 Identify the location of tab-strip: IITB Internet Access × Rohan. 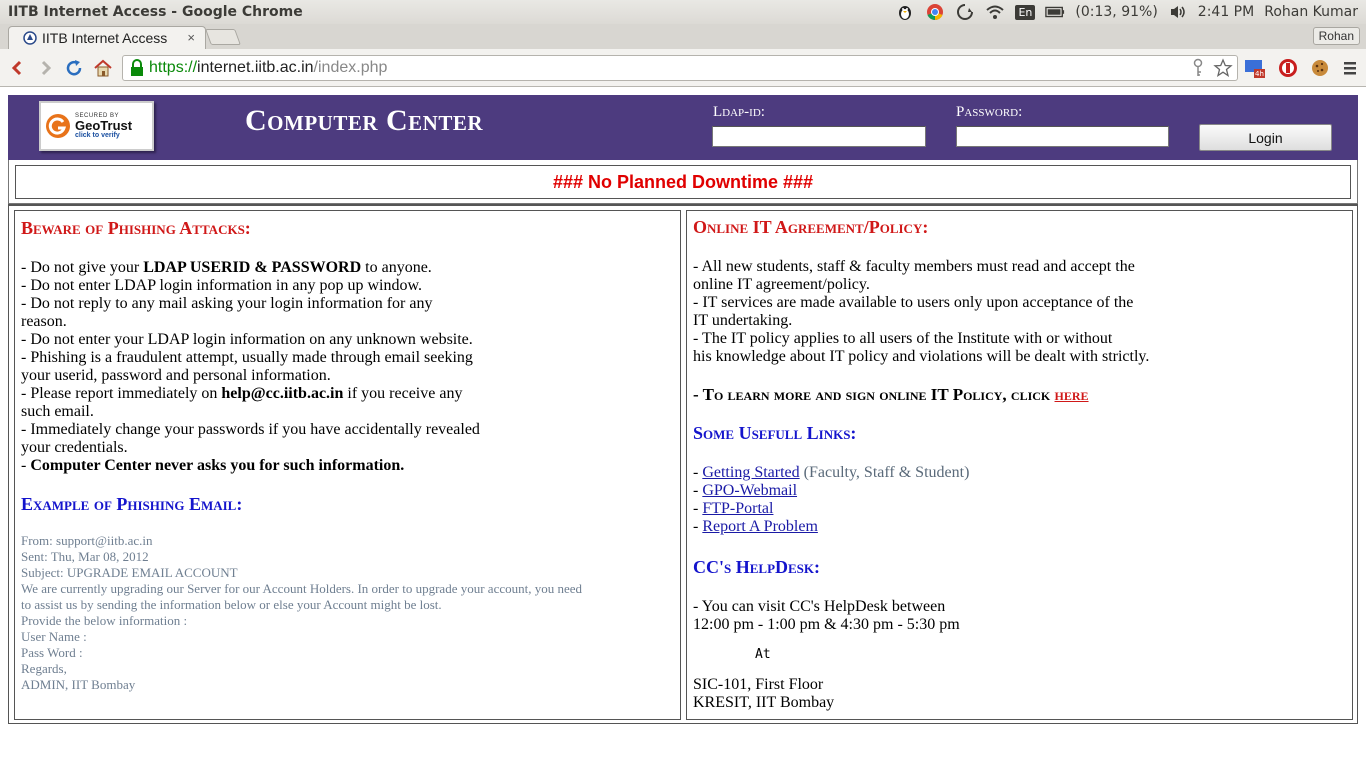
(683, 36).